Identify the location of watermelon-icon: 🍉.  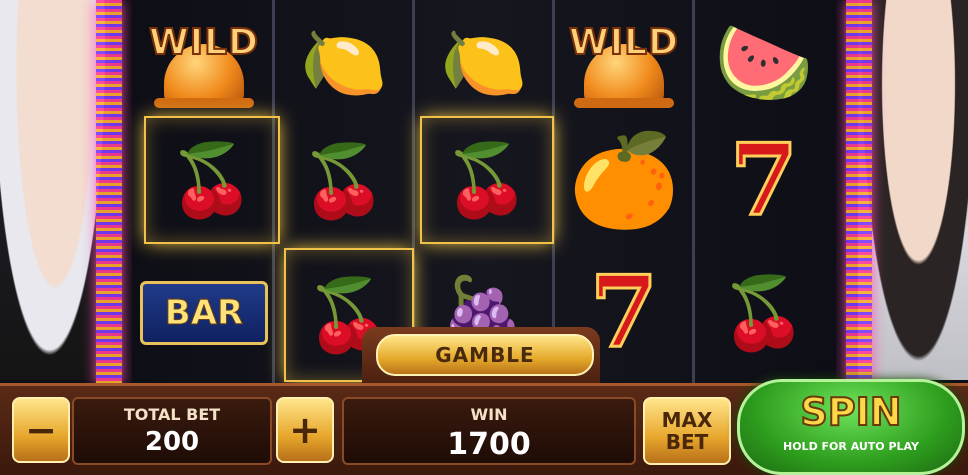
(764, 62).